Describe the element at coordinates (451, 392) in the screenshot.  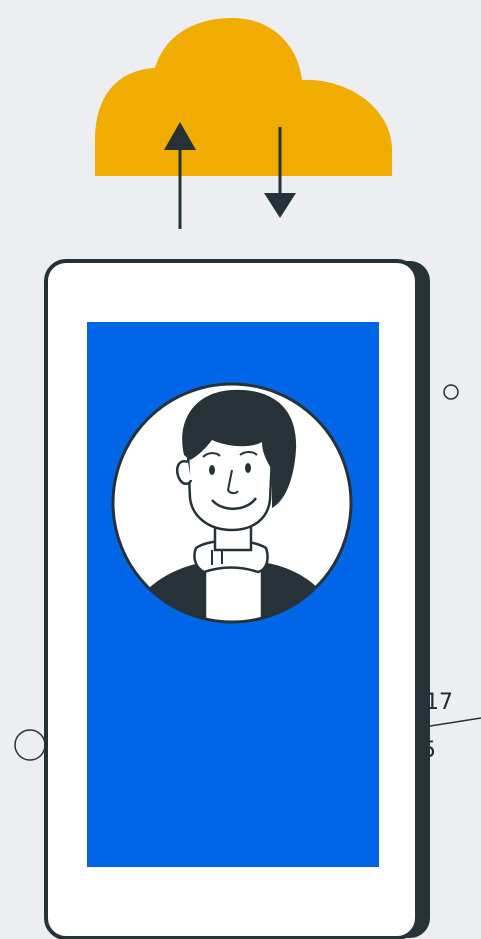
I see `decor-circle-small` at that location.